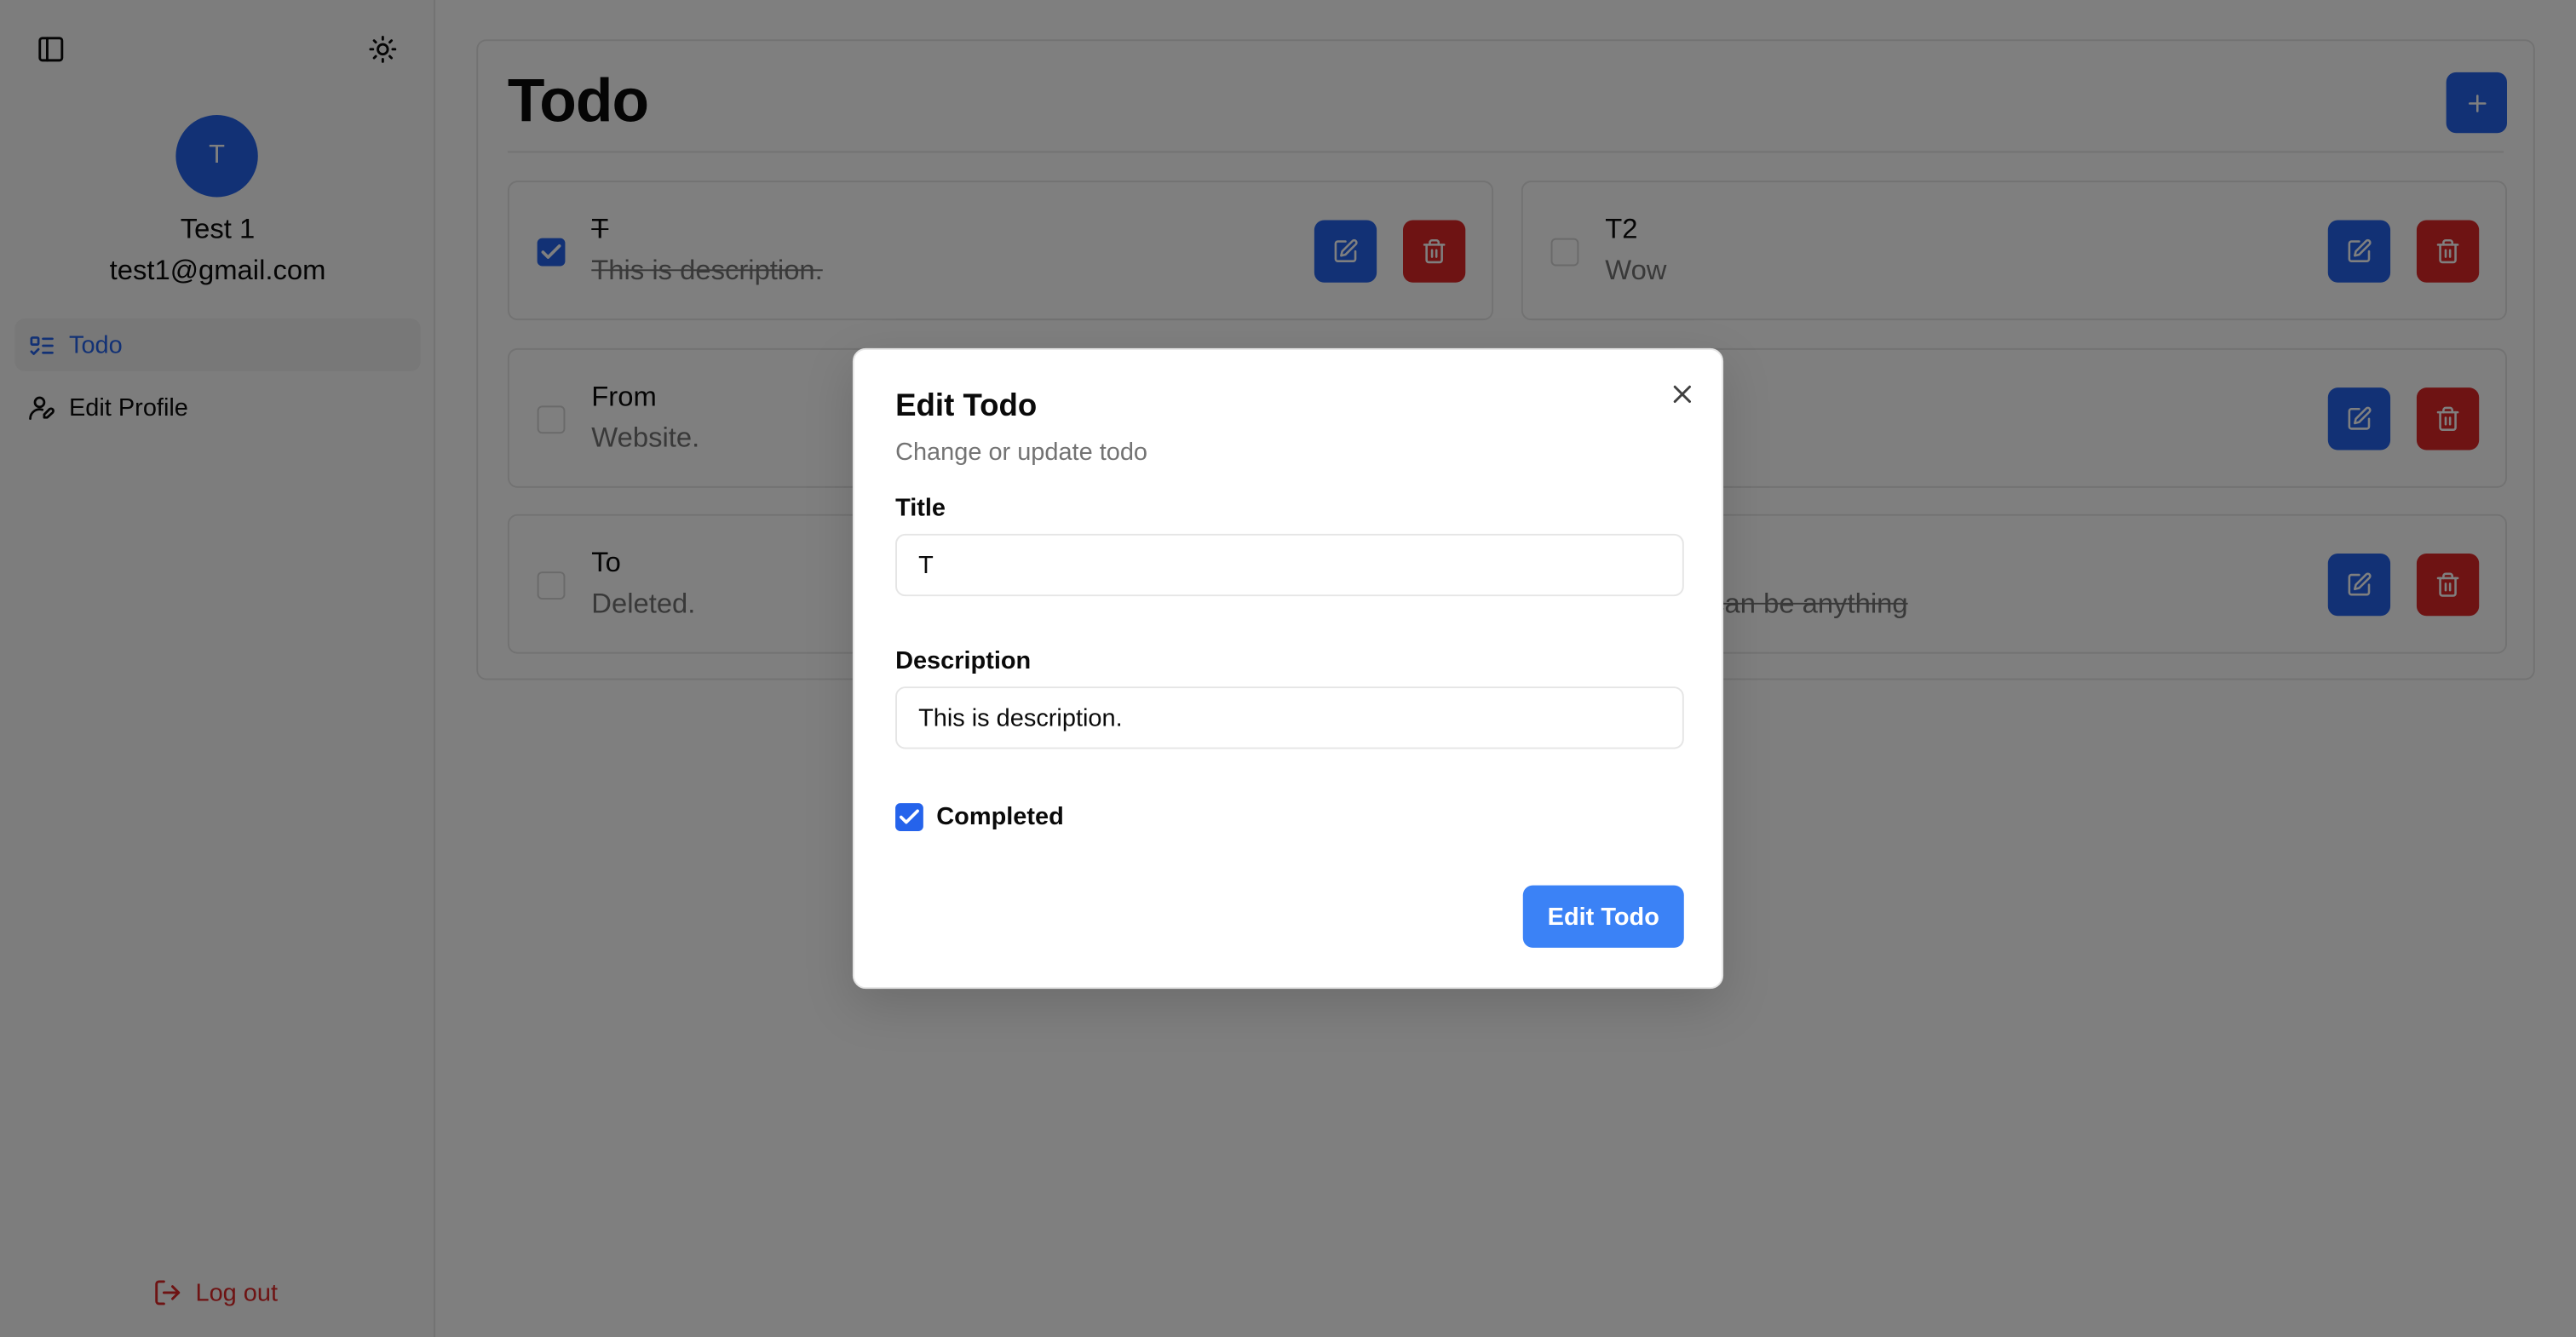  Describe the element at coordinates (1289, 718) in the screenshot. I see `description-field` at that location.